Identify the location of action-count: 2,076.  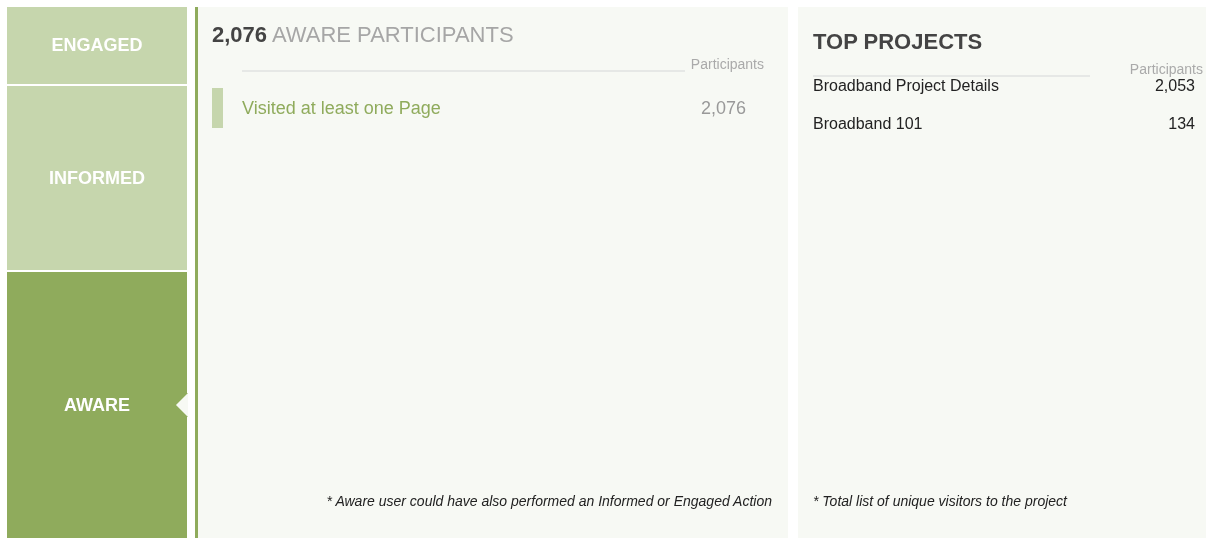
(723, 108).